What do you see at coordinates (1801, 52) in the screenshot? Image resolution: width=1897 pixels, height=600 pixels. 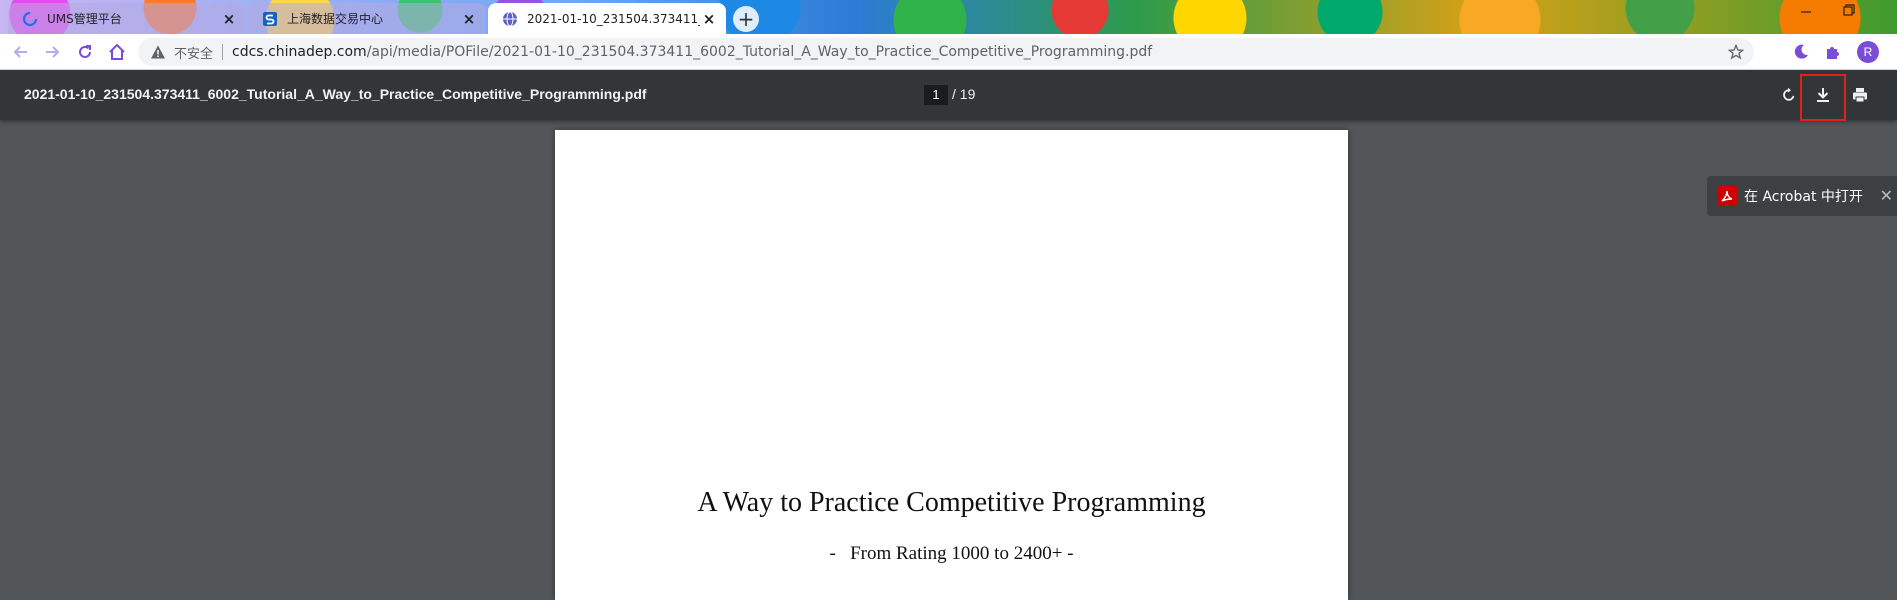 I see `dark-mode-extension-icon` at bounding box center [1801, 52].